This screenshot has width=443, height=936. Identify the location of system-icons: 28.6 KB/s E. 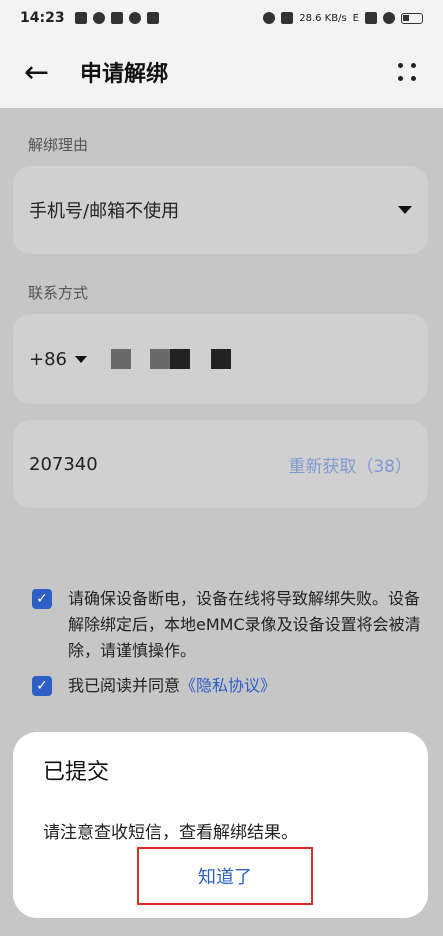
(343, 18).